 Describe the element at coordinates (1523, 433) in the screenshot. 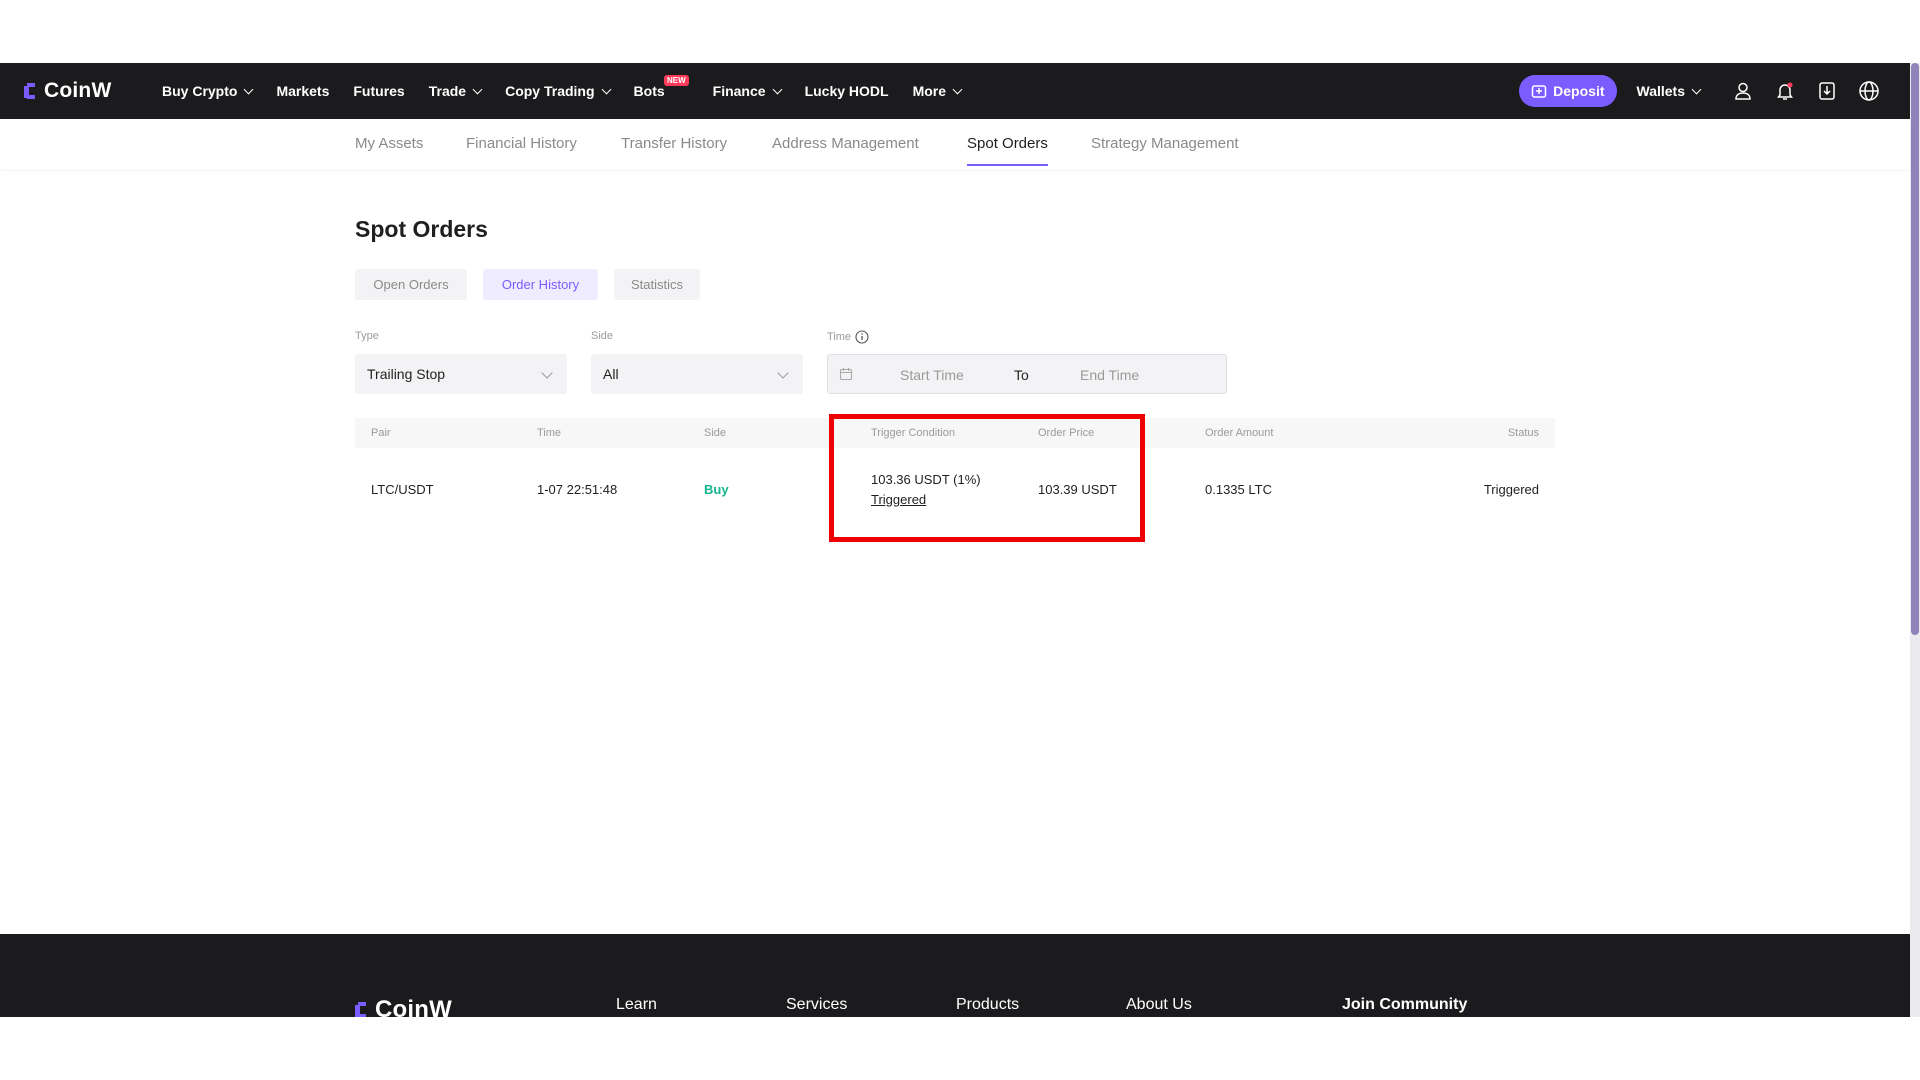

I see `col-status: Status` at that location.